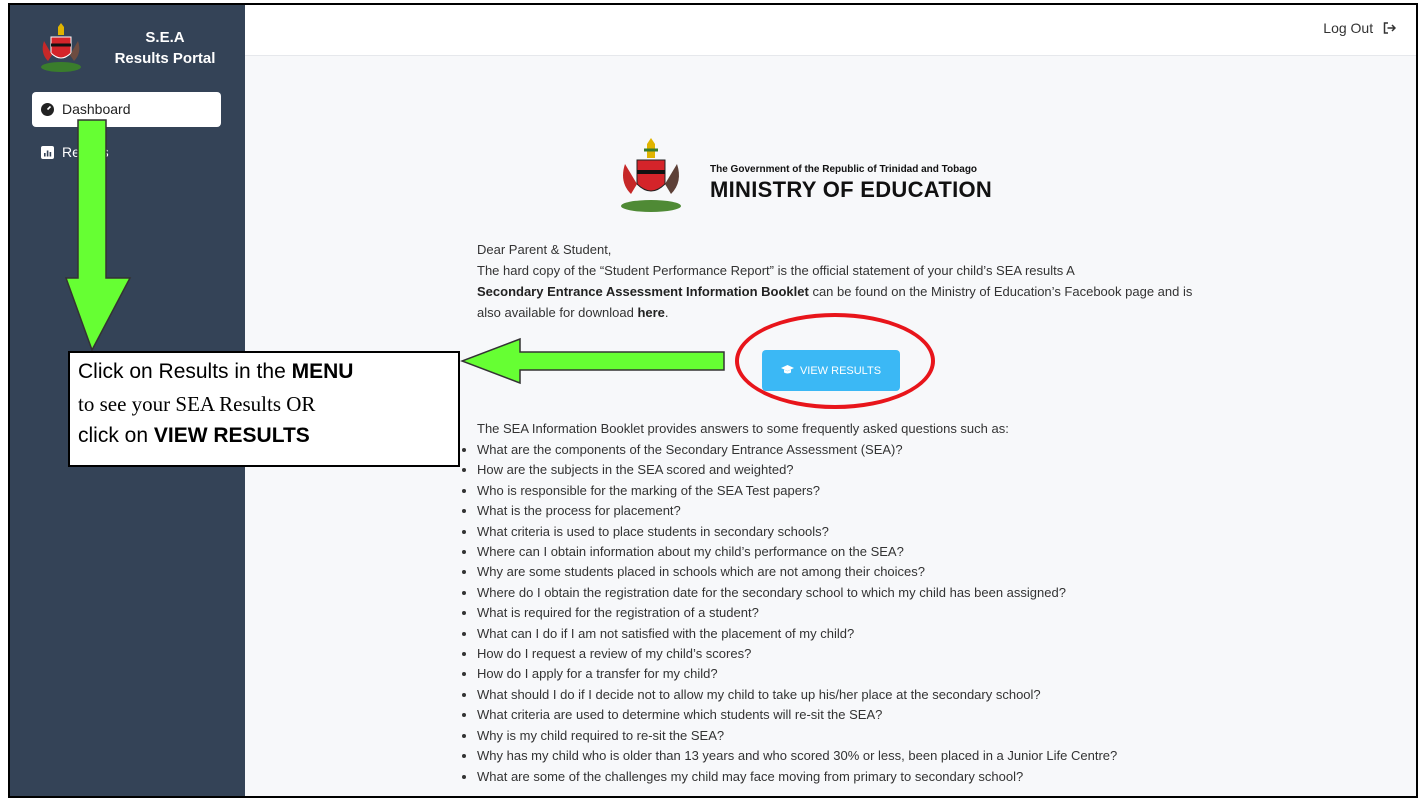 Image resolution: width=1425 pixels, height=798 pixels. Describe the element at coordinates (165, 48) in the screenshot. I see `brand-title: S.E.A Results Portal` at that location.